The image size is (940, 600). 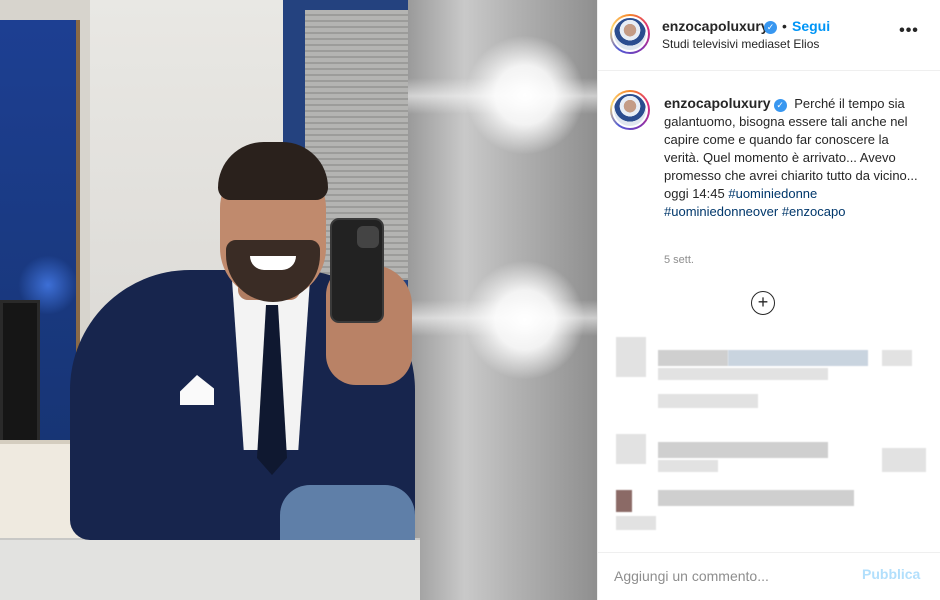 I want to click on post-timestamp: 5 sett., so click(x=679, y=260).